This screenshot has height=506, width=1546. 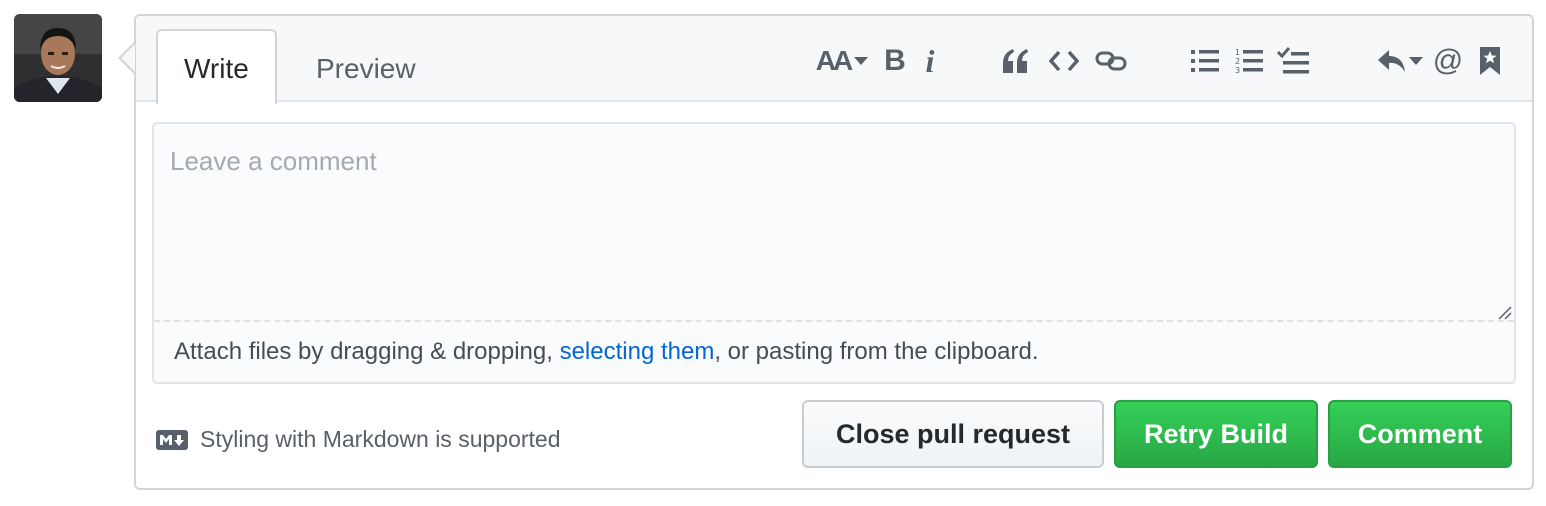 I want to click on select-files-link: selecting them, so click(x=637, y=351).